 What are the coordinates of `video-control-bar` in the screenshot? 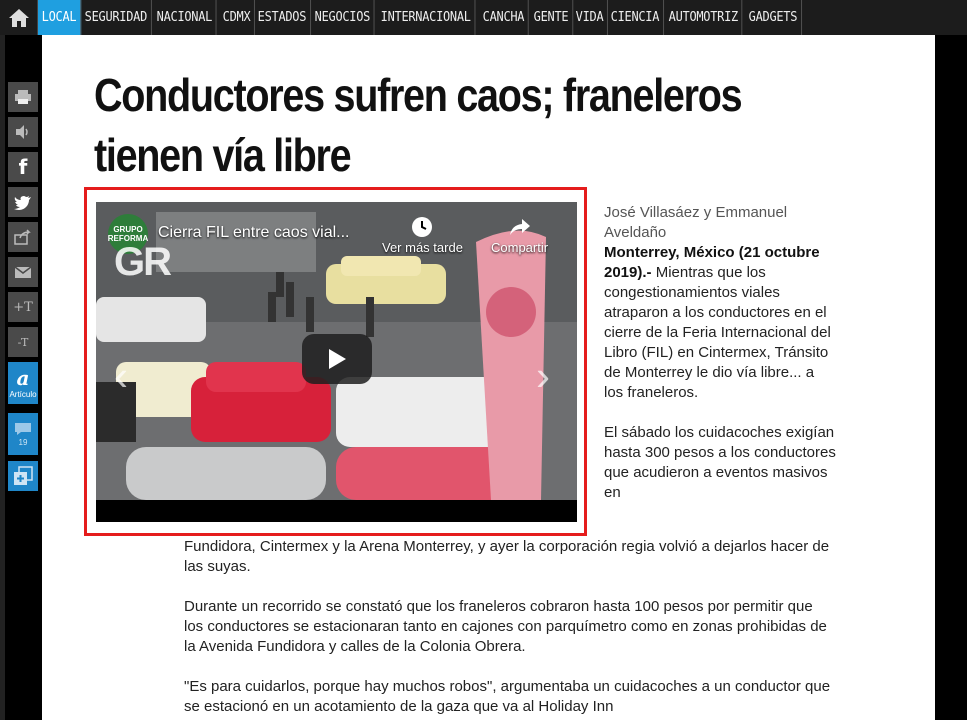 It's located at (336, 511).